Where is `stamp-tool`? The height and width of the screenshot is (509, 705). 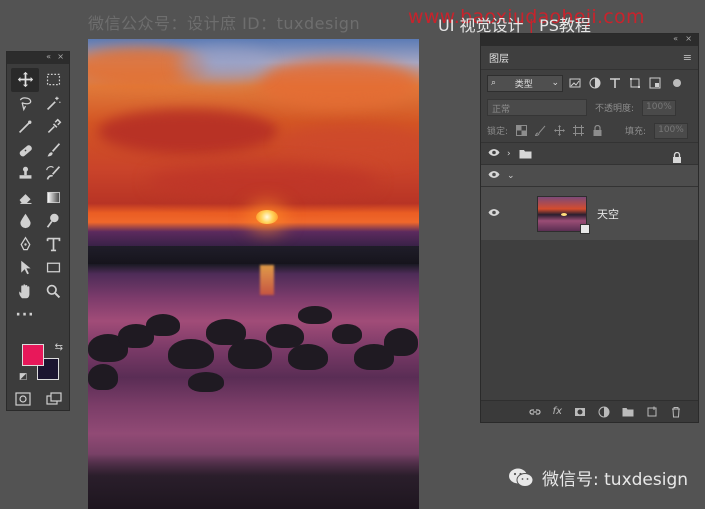
stamp-tool is located at coordinates (25, 174).